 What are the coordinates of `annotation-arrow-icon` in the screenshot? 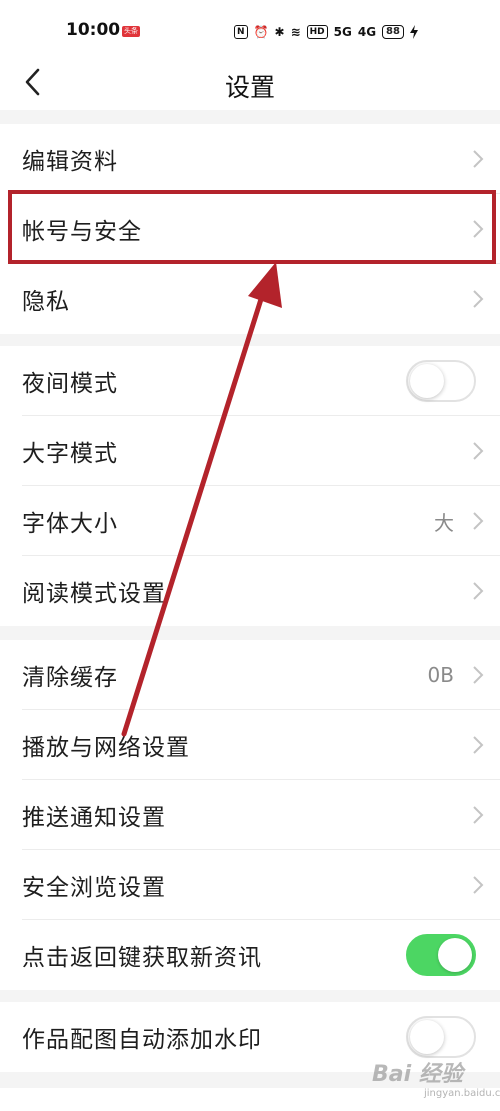 It's located at (201, 499).